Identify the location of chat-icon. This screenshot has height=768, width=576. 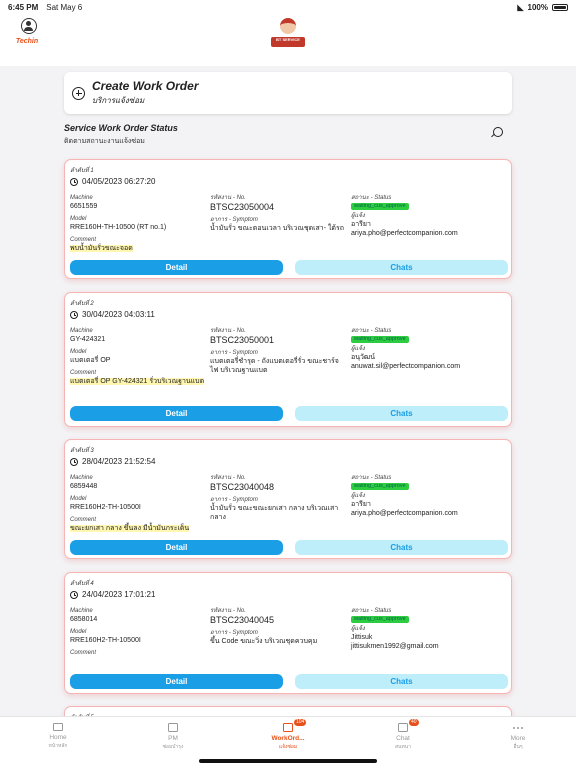
(403, 727).